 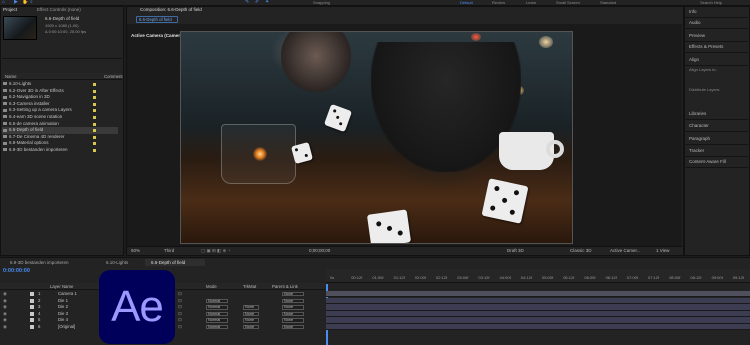 I want to click on layer-name: [Original], so click(x=66, y=327).